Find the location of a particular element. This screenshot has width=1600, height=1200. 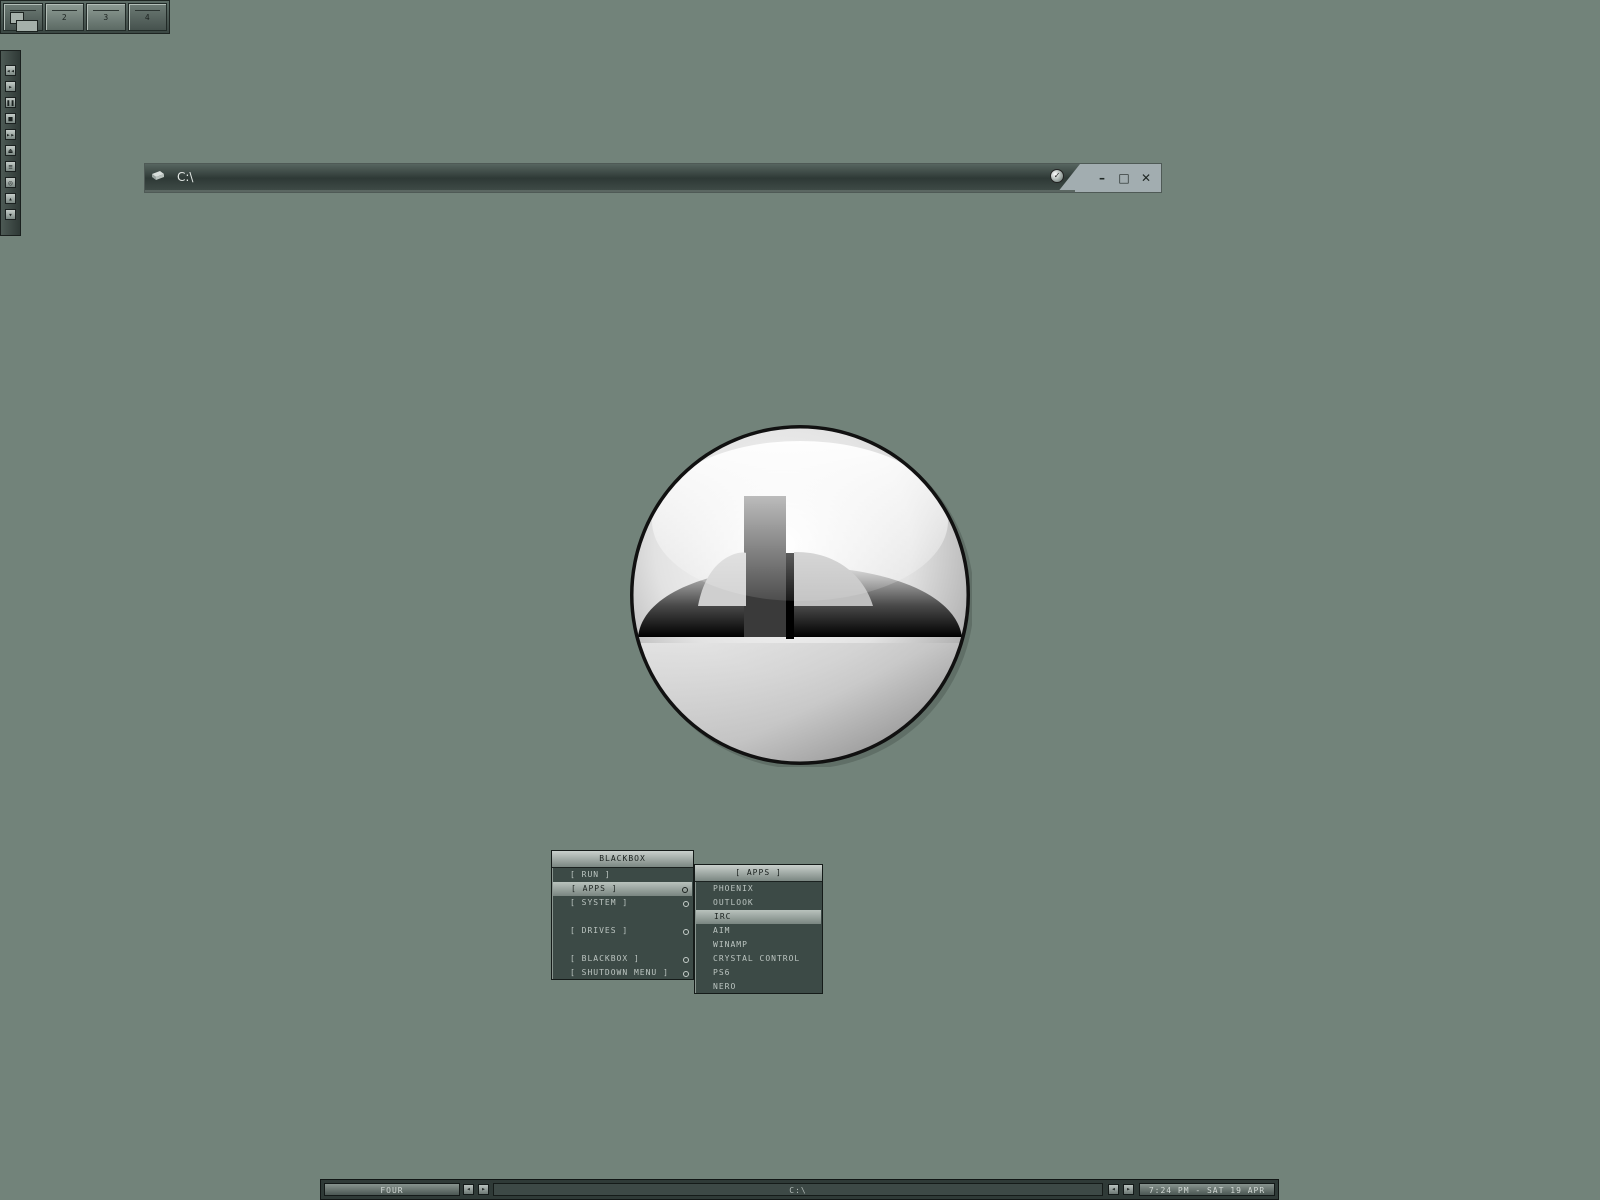

menu-item-system: [ SYSTEM ] is located at coordinates (622, 903).